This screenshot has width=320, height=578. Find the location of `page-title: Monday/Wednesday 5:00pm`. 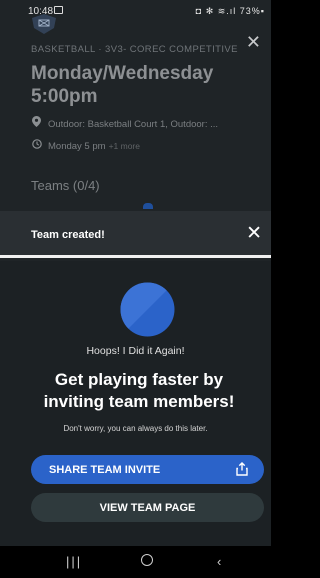

page-title: Monday/Wednesday 5:00pm is located at coordinates (122, 85).